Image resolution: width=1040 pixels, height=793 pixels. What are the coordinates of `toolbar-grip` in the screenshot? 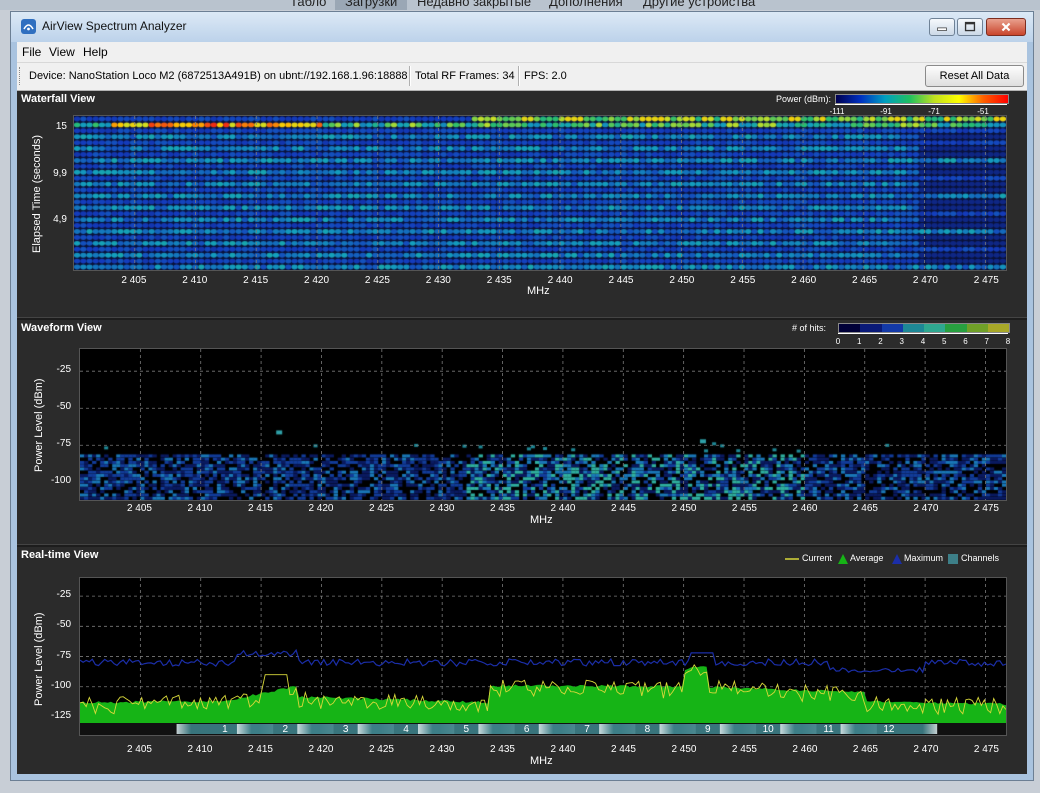 It's located at (20, 76).